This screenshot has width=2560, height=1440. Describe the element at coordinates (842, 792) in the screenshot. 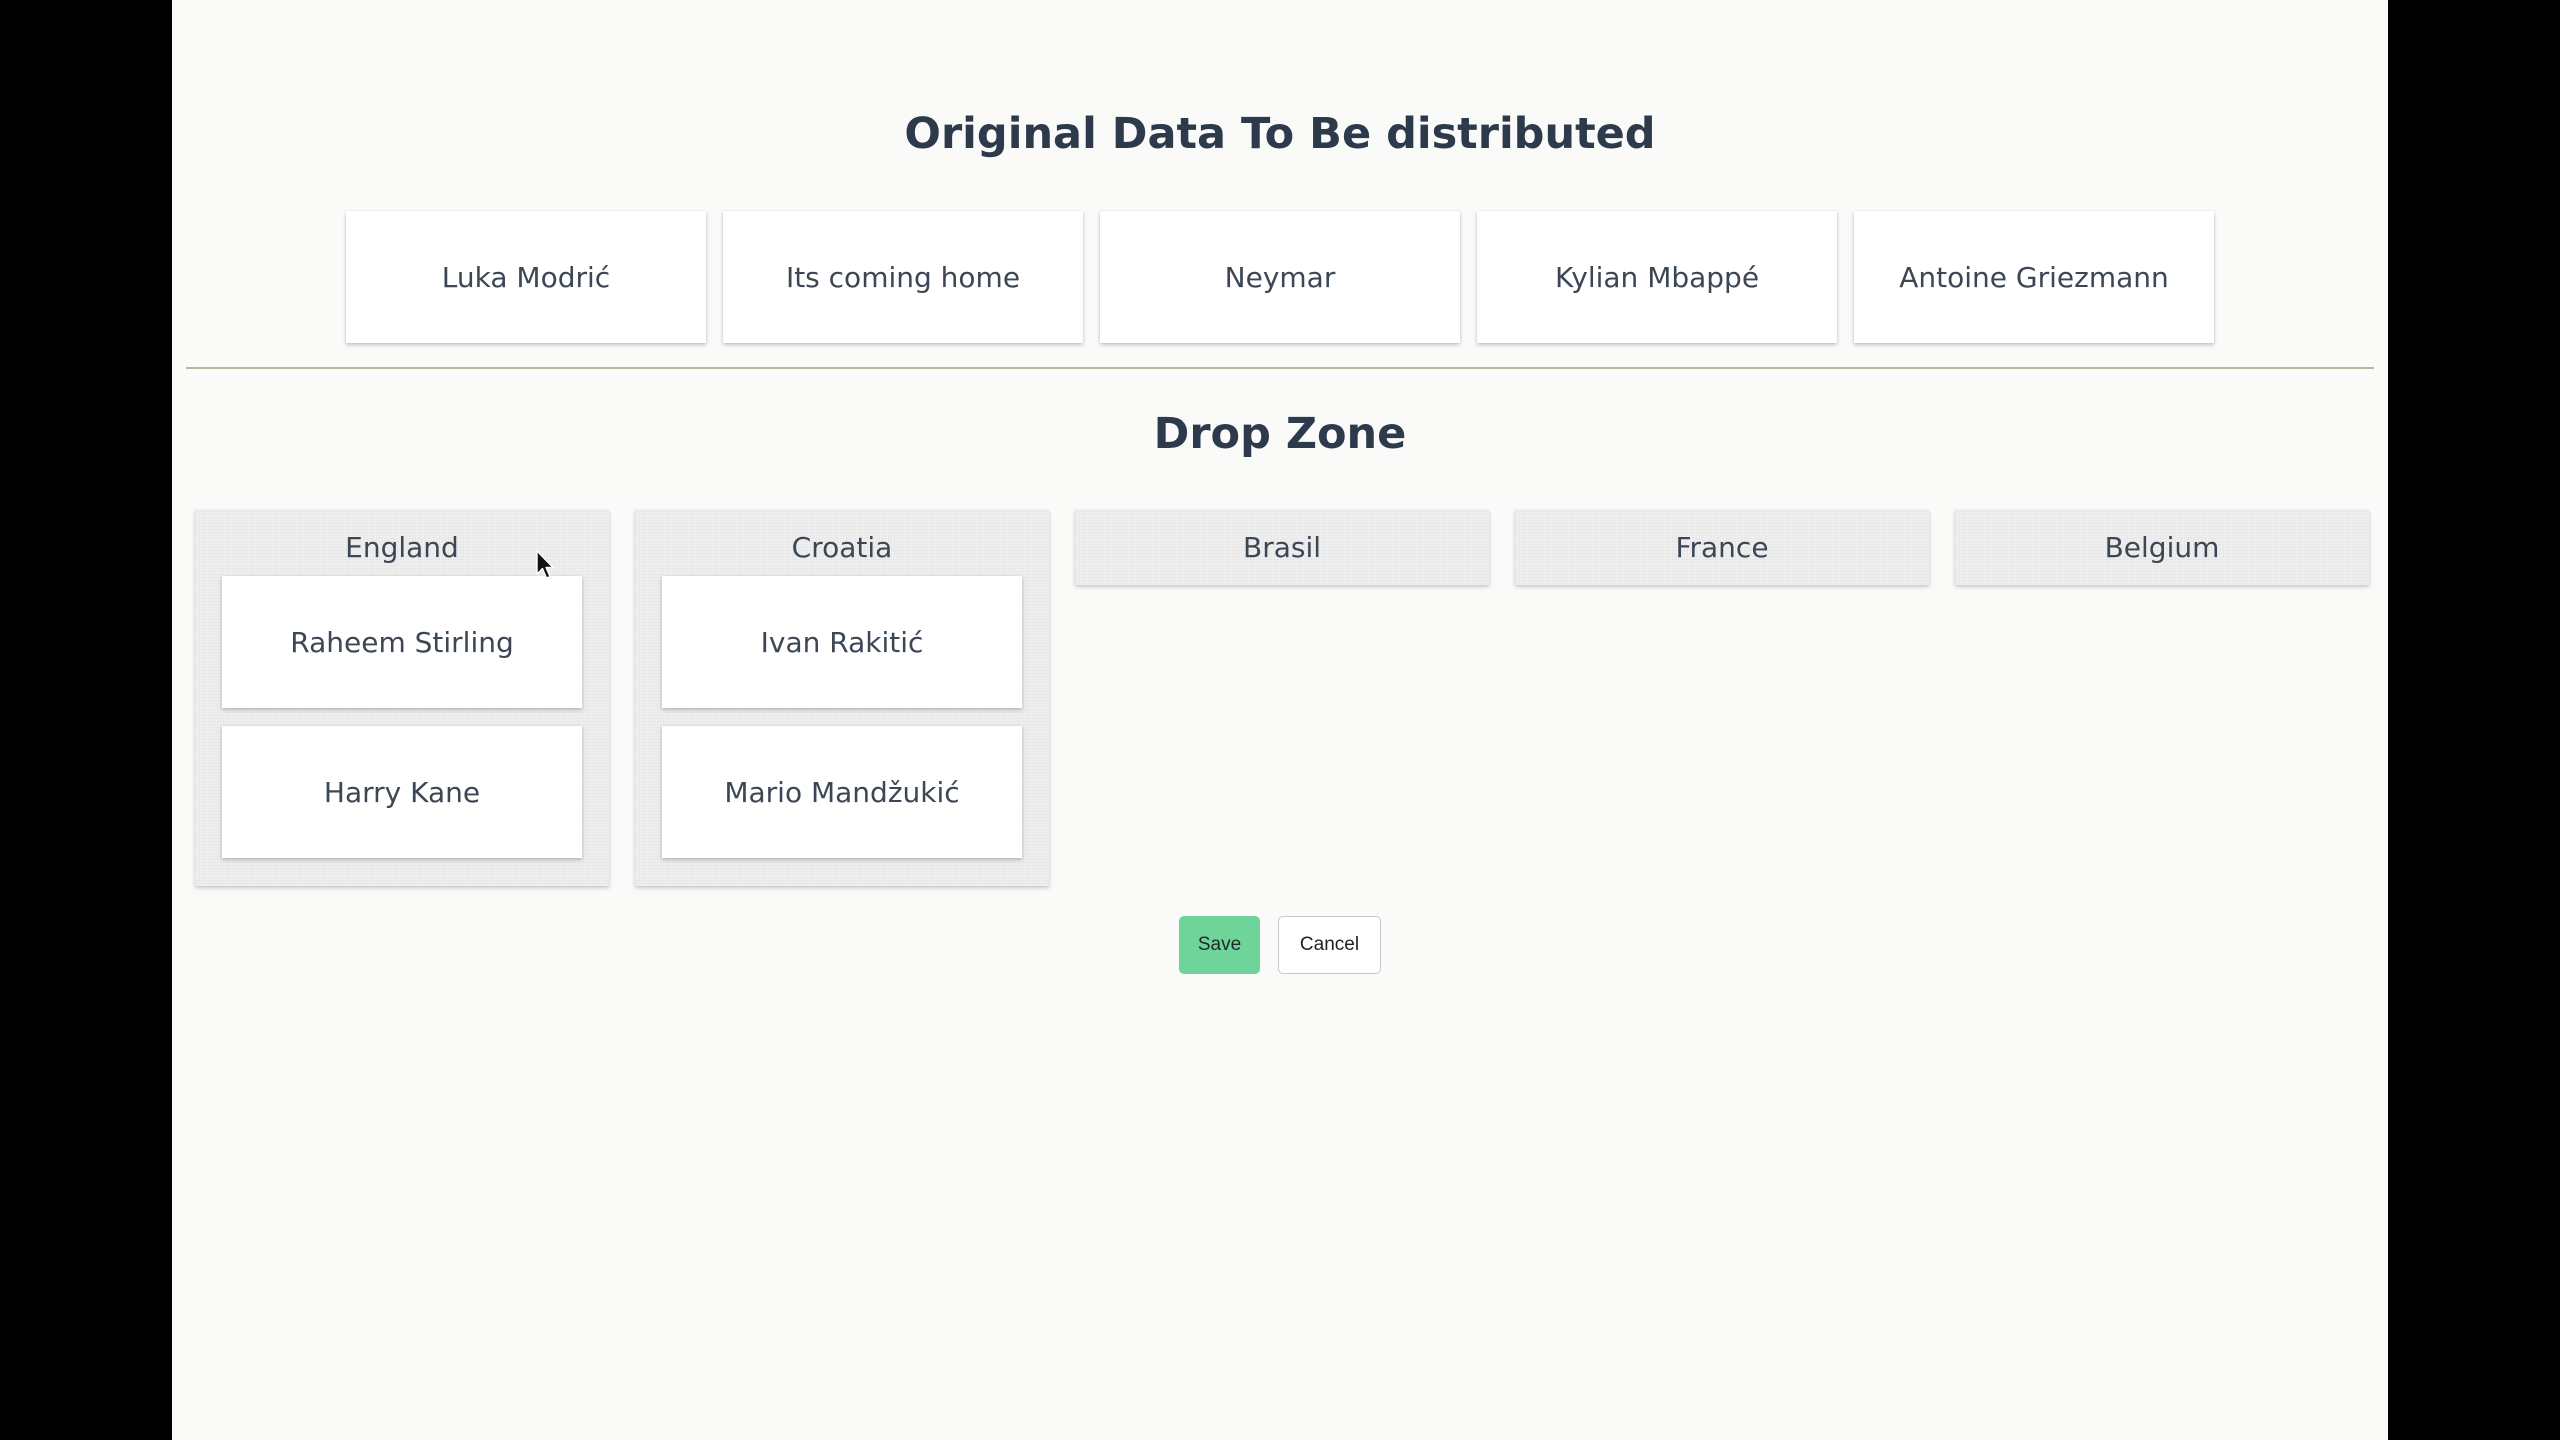

I see `draggable-card: Mario Mandžukić` at that location.